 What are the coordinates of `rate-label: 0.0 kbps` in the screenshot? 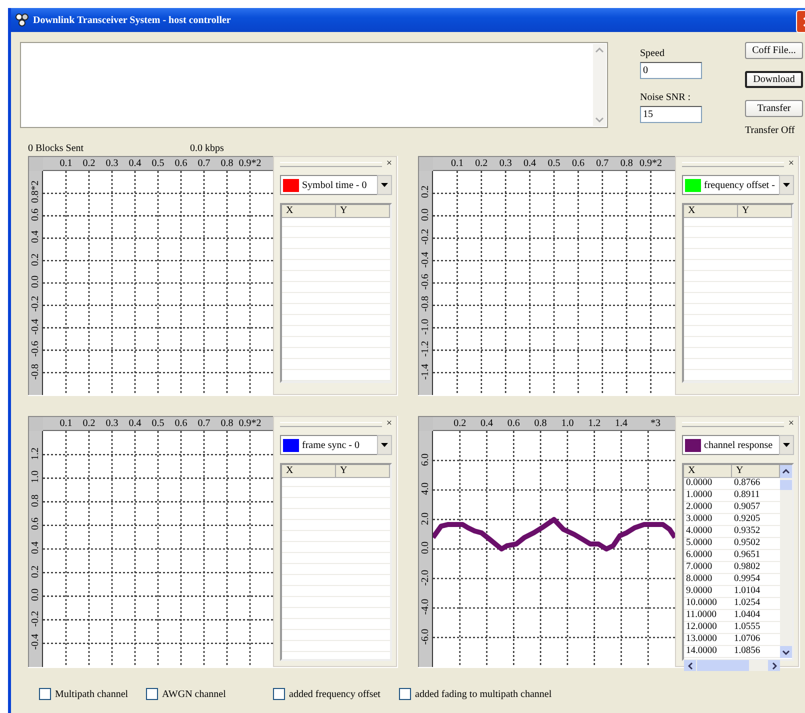 It's located at (207, 148).